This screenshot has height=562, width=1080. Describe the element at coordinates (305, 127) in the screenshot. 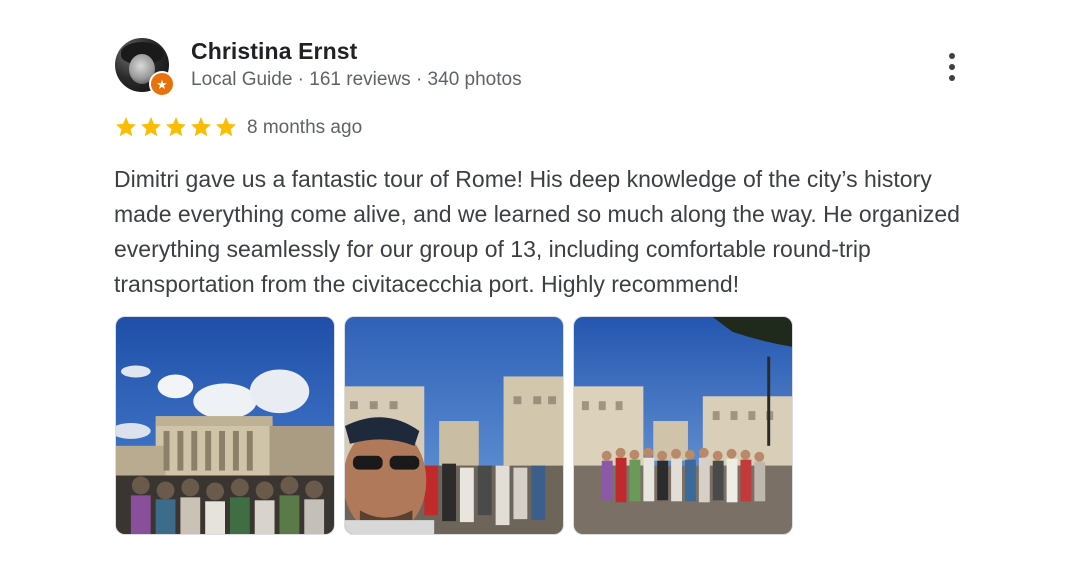

I see `review-date: 8 months ago` at that location.